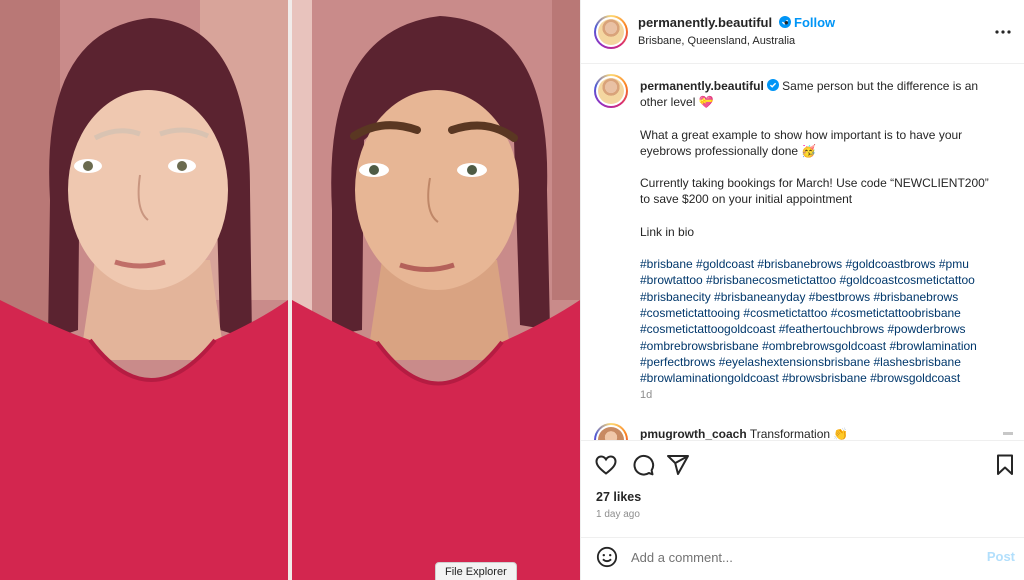 This screenshot has width=1024, height=580. What do you see at coordinates (611, 431) in the screenshot?
I see `commenter-avatar` at bounding box center [611, 431].